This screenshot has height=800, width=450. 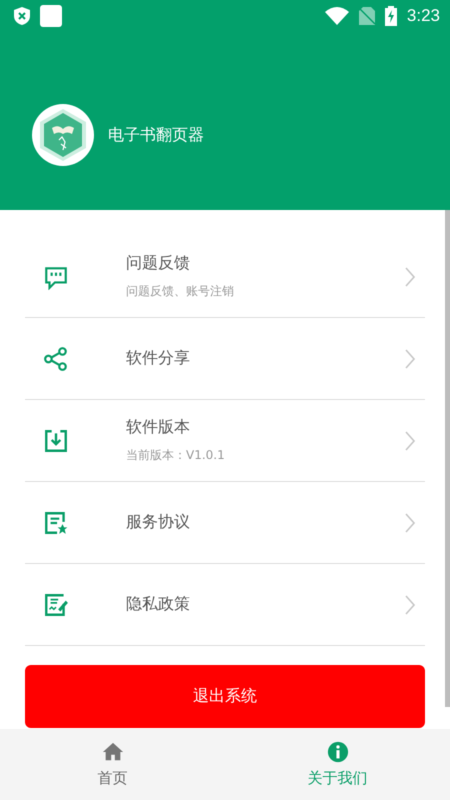 What do you see at coordinates (56, 523) in the screenshot?
I see `document-star-icon` at bounding box center [56, 523].